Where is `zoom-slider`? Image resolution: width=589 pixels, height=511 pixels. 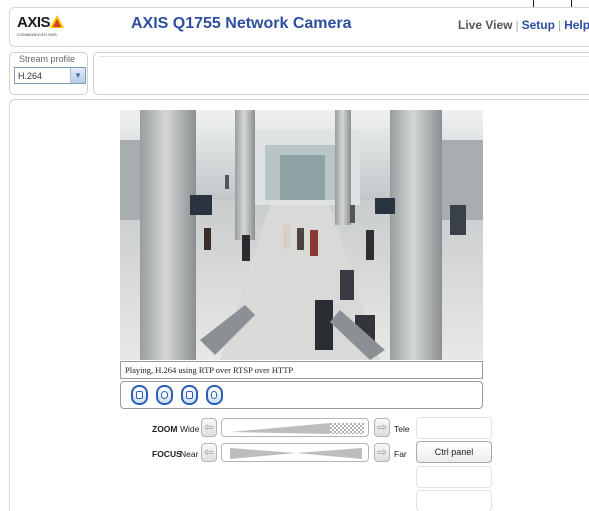
zoom-slider is located at coordinates (295, 427).